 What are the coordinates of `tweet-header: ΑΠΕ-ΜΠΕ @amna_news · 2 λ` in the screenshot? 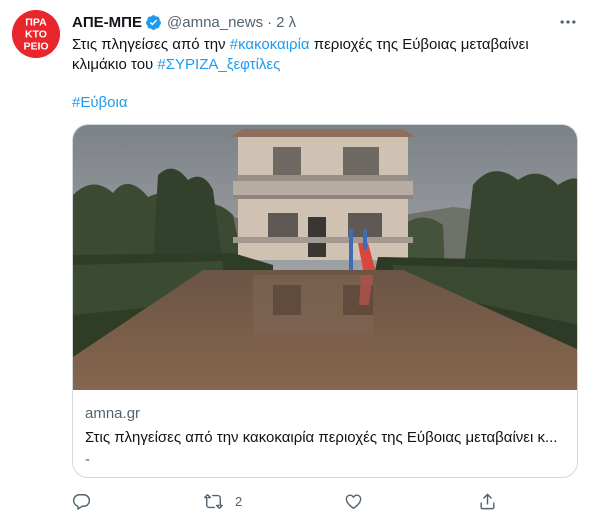 It's located at (184, 22).